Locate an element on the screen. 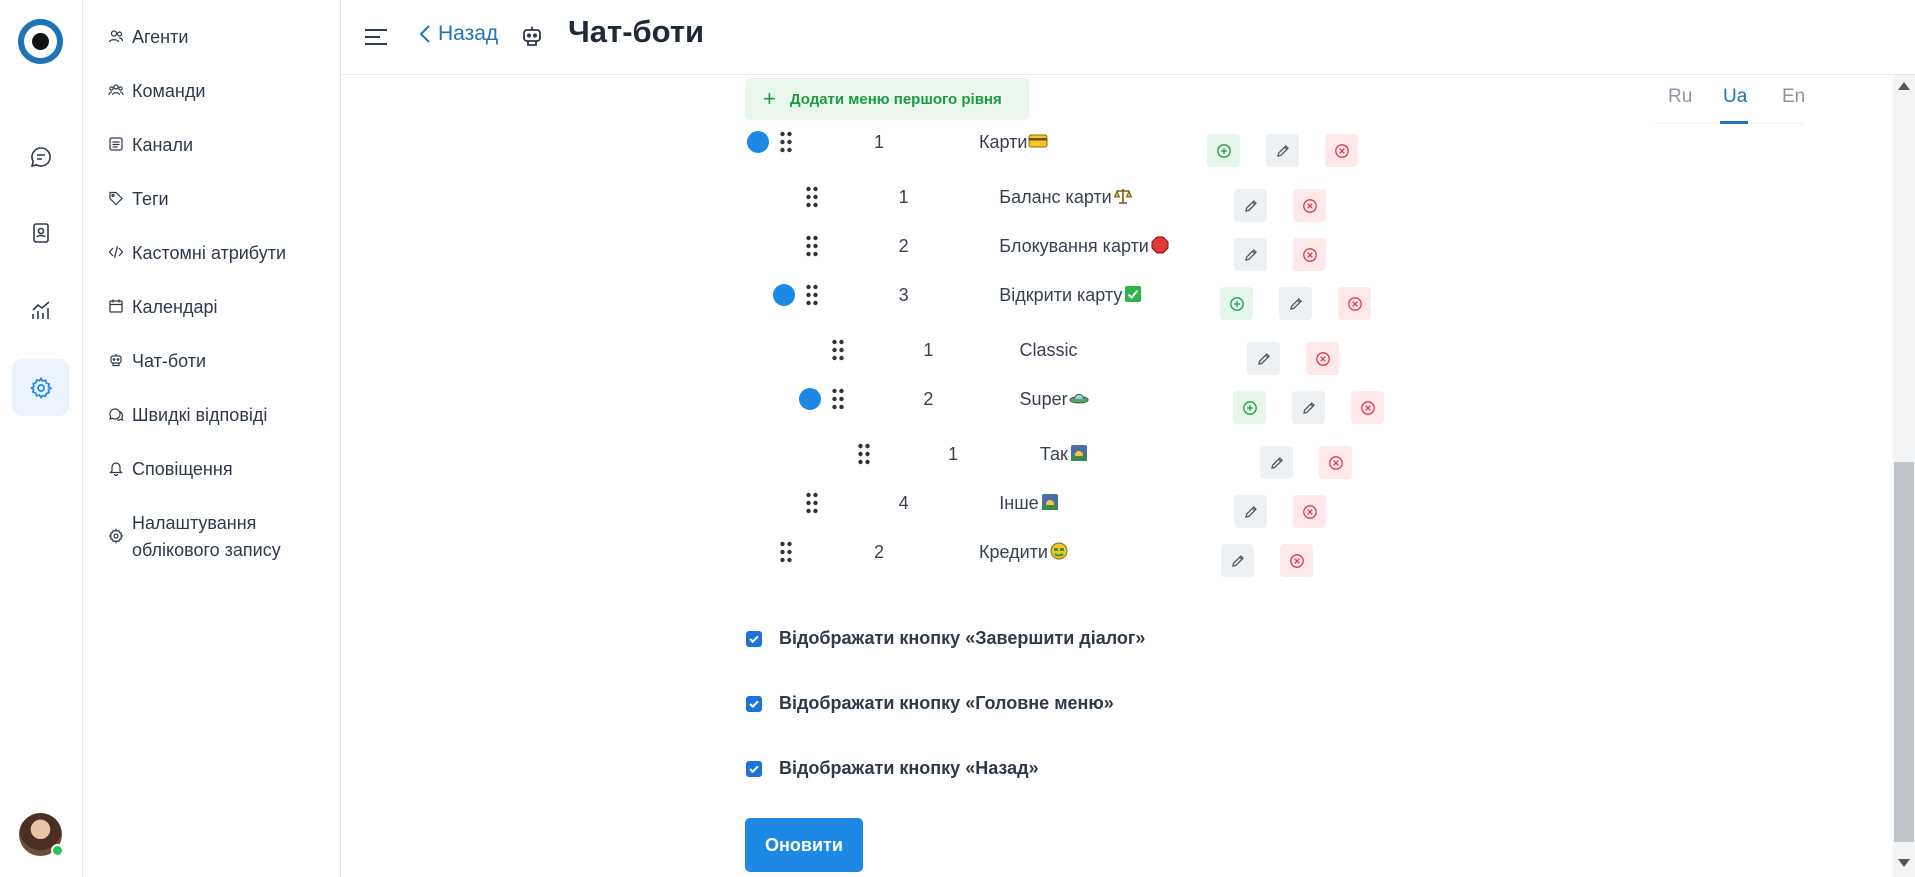 The width and height of the screenshot is (1915, 877). plus-circle-icon is located at coordinates (1249, 407).